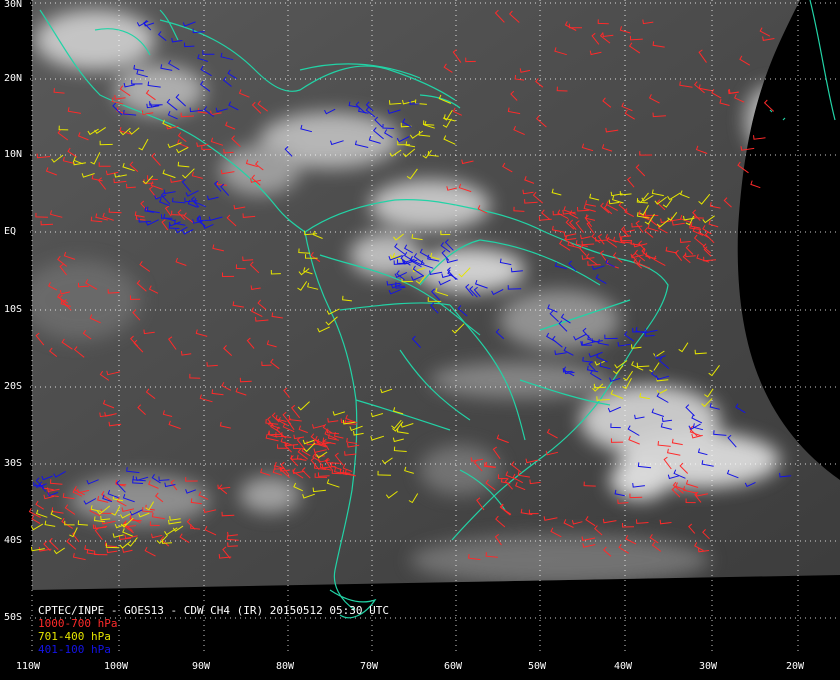 This screenshot has width=840, height=680. Describe the element at coordinates (13, 386) in the screenshot. I see `lat-label: 20S` at that location.